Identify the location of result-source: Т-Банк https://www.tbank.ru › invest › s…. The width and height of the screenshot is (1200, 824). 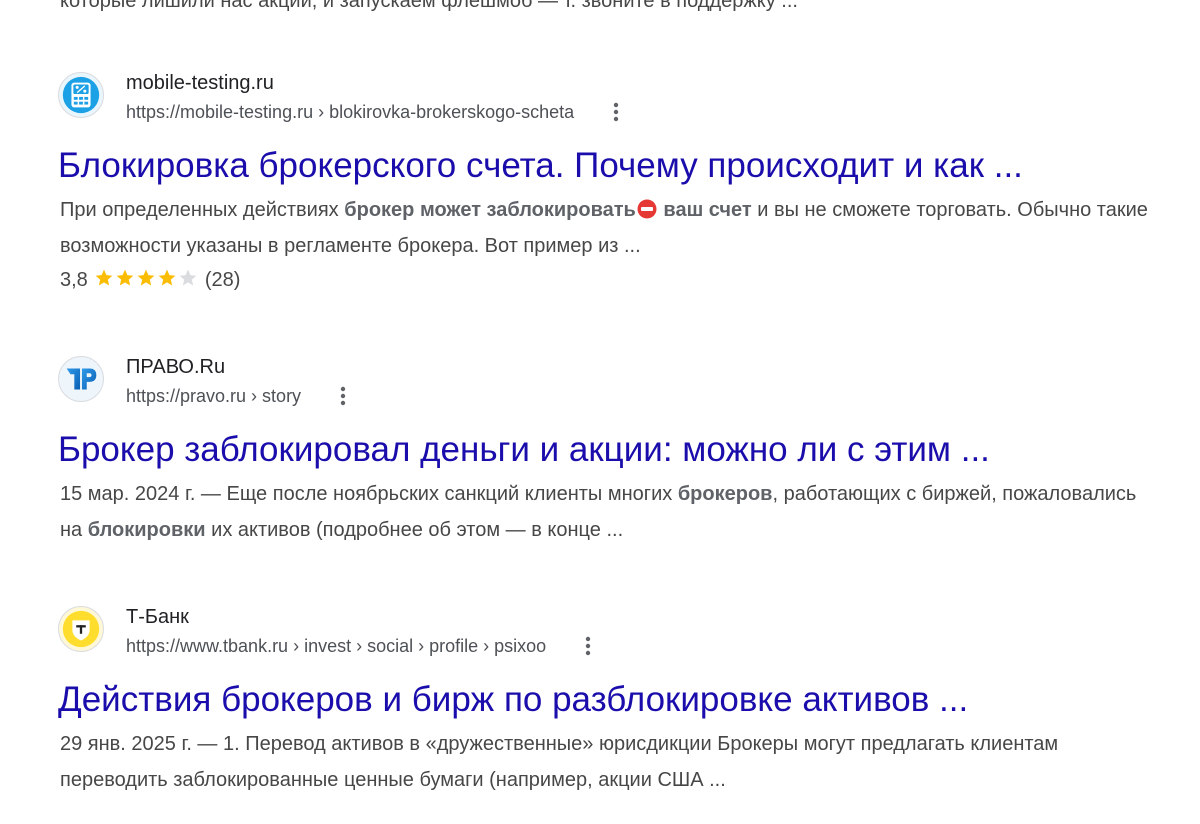
(608, 632).